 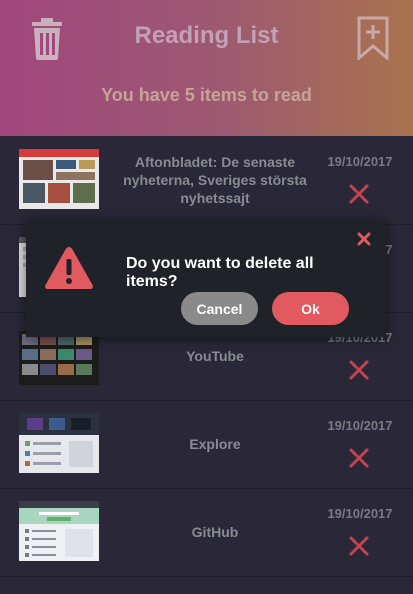 What do you see at coordinates (310, 308) in the screenshot?
I see `ok-button: Ok` at bounding box center [310, 308].